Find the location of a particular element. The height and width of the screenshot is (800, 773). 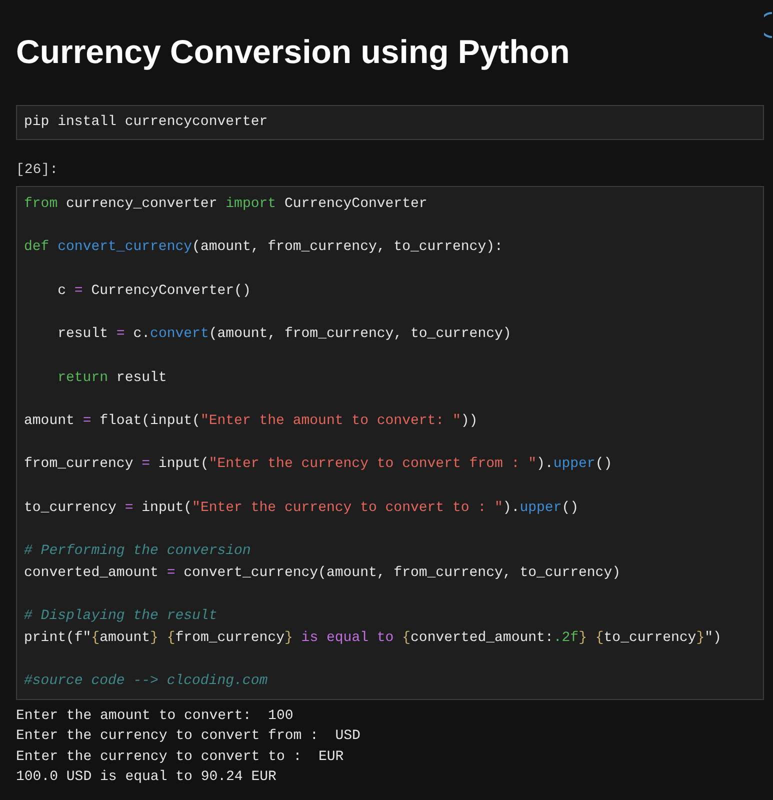

code-cell: pip install currencyconverter is located at coordinates (390, 122).